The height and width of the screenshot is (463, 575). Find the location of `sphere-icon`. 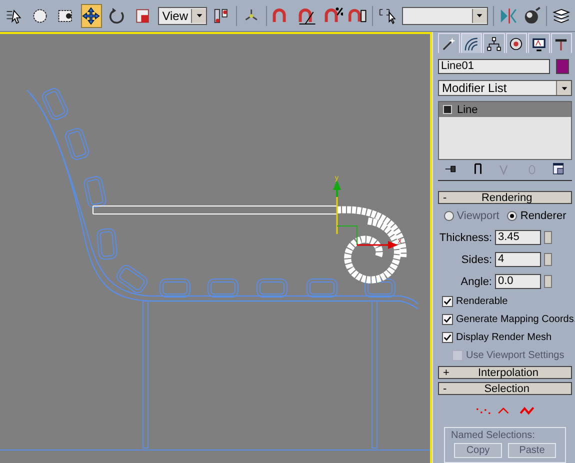

sphere-icon is located at coordinates (532, 16).